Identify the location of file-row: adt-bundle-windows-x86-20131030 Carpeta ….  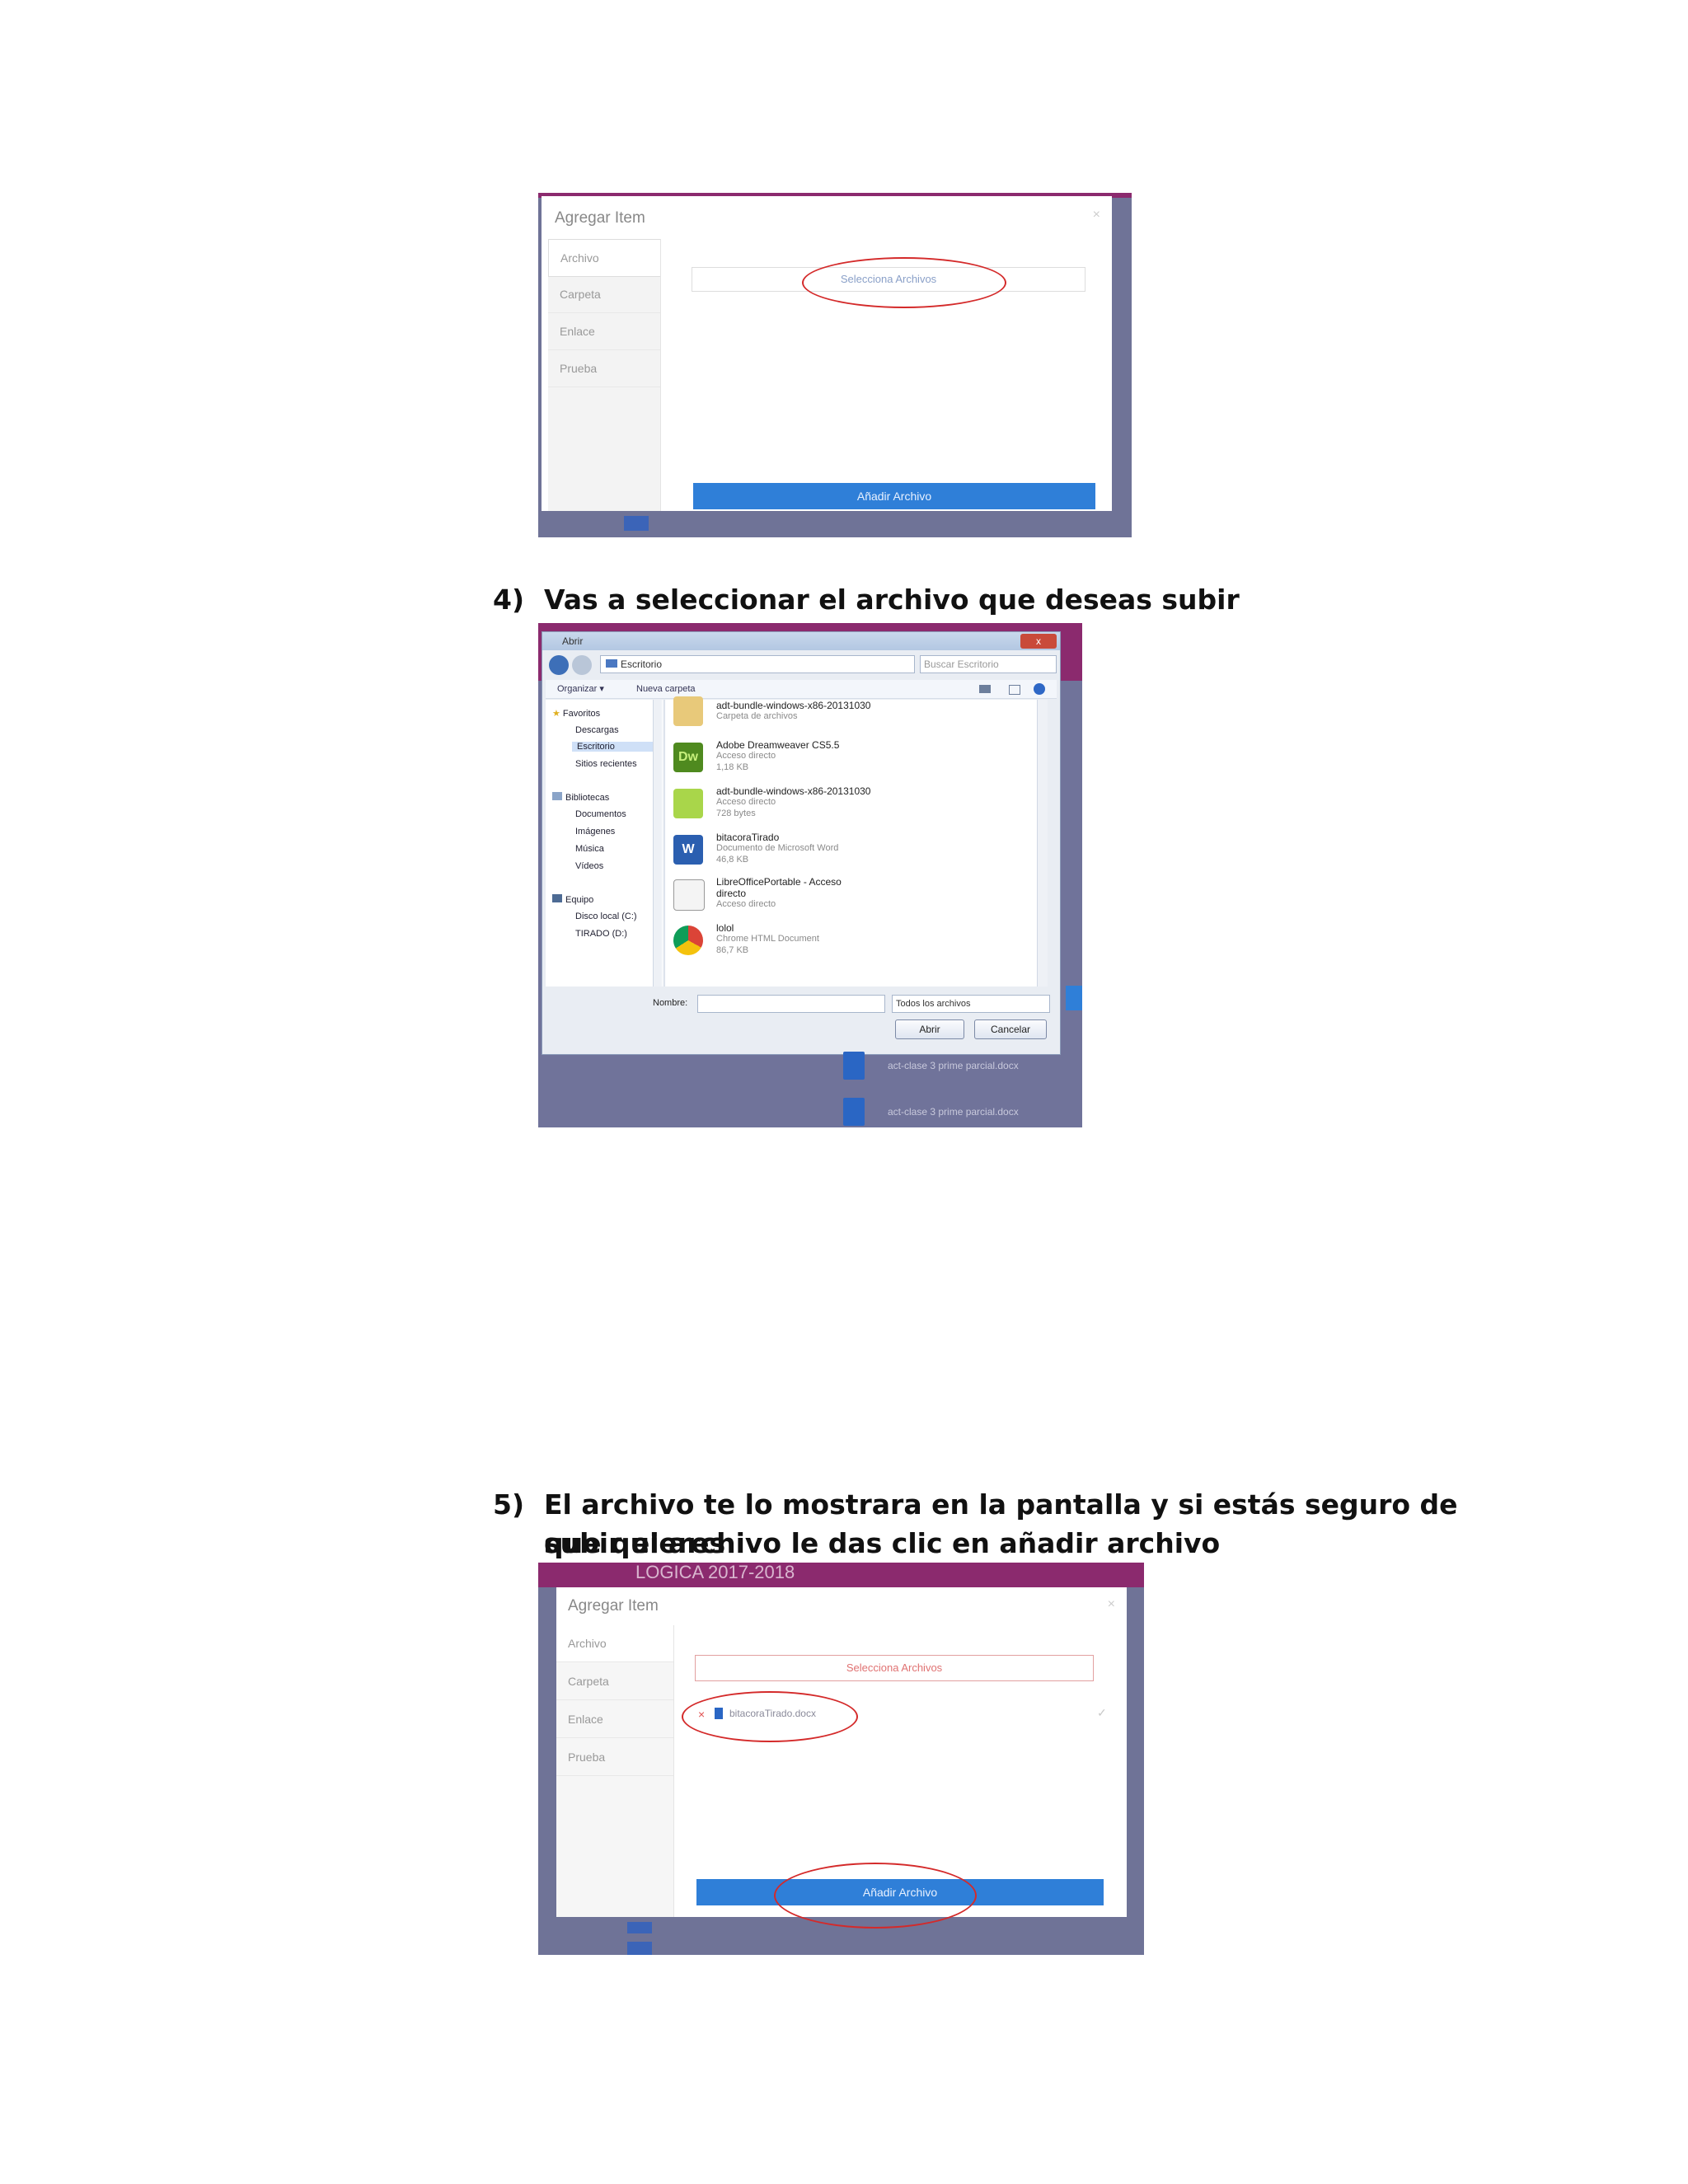
(860, 719).